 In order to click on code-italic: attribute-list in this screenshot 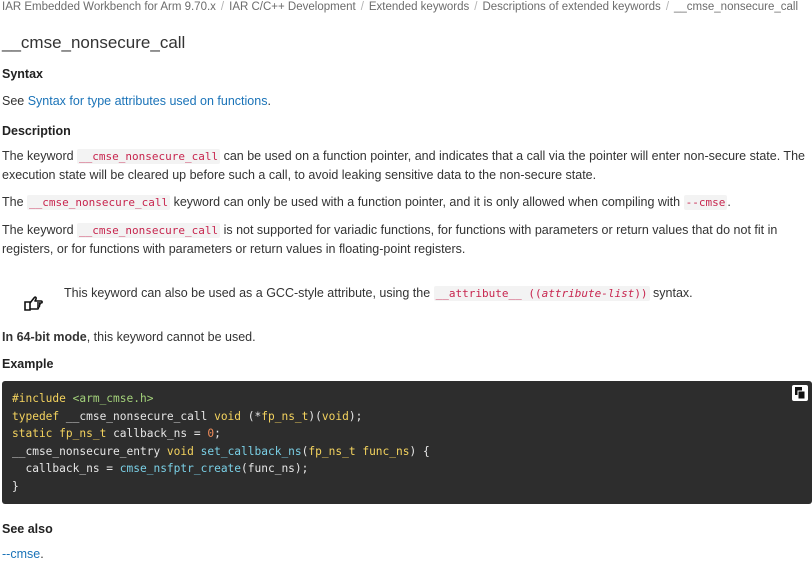, I will do `click(588, 293)`.